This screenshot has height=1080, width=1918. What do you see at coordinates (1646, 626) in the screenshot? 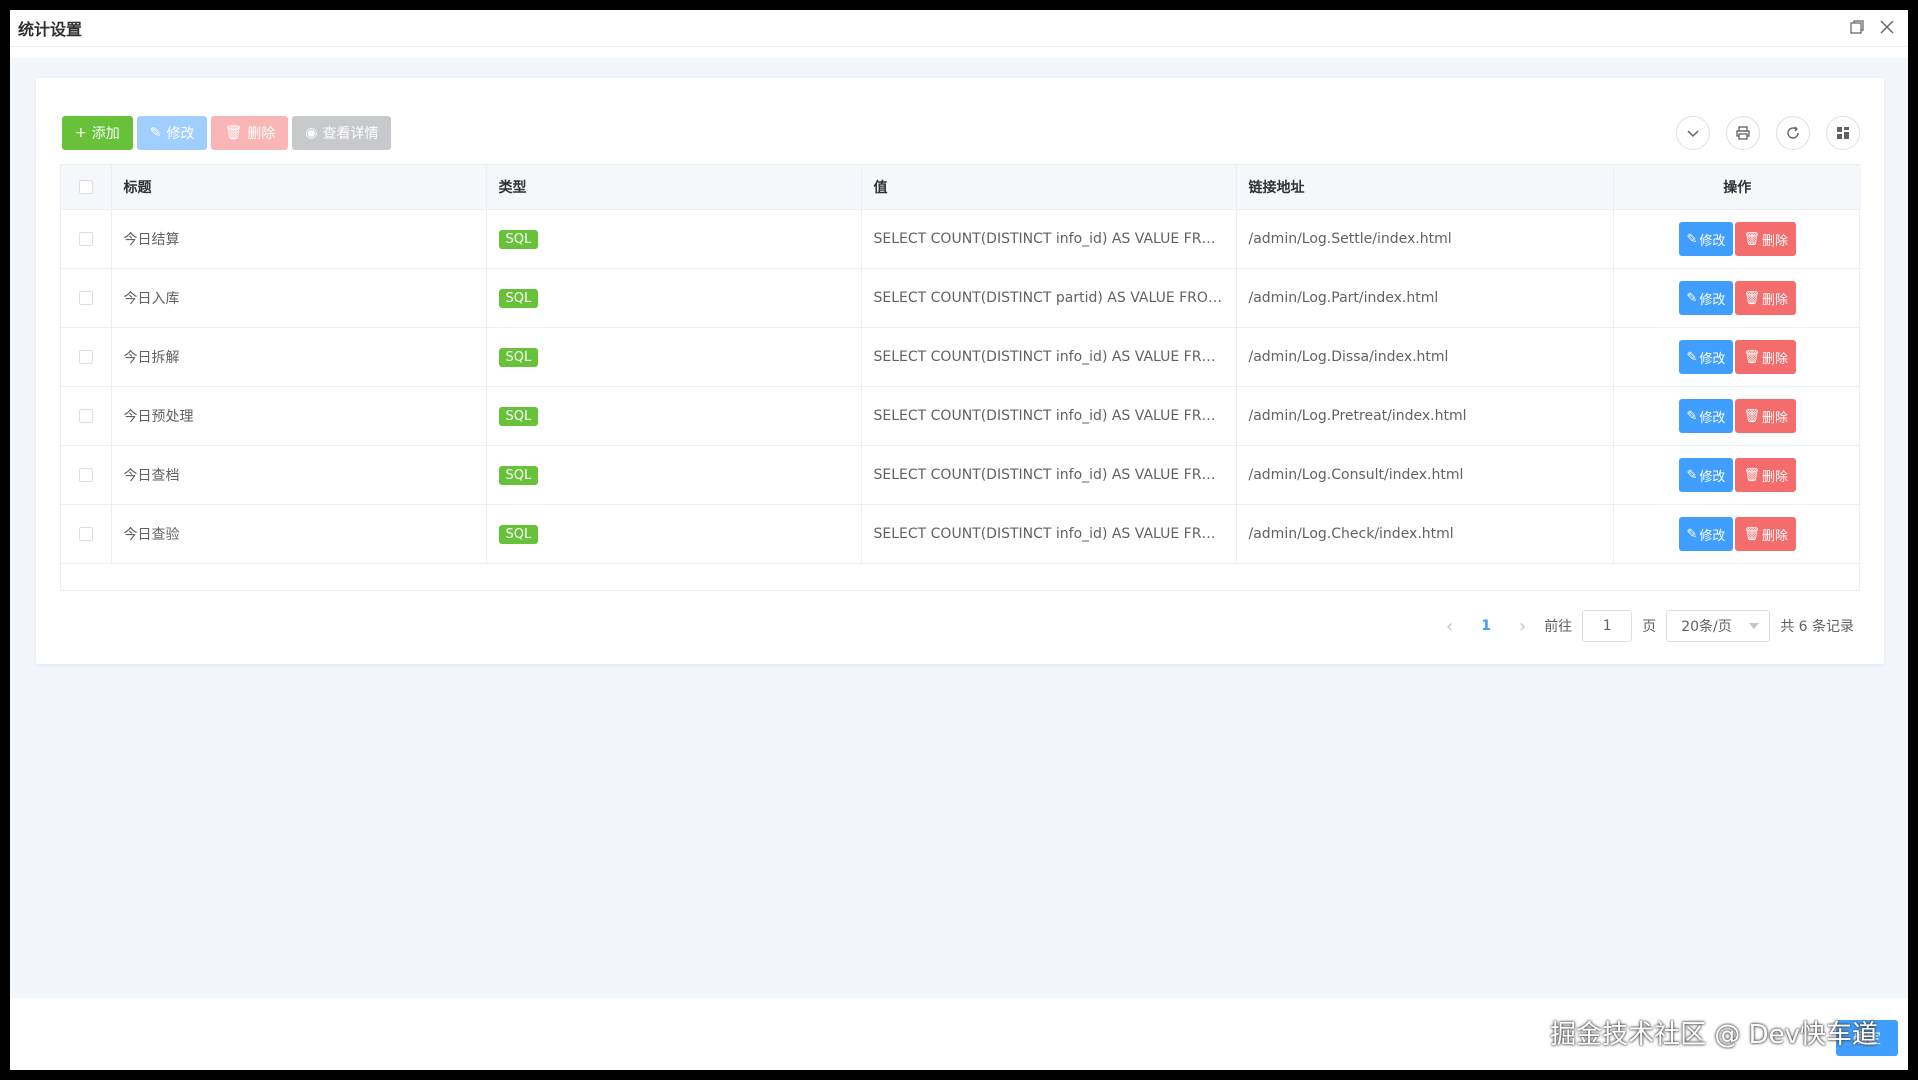
I see `pagination: ‹ 1 › 前往 页 20条/页 共 6 条记录` at bounding box center [1646, 626].